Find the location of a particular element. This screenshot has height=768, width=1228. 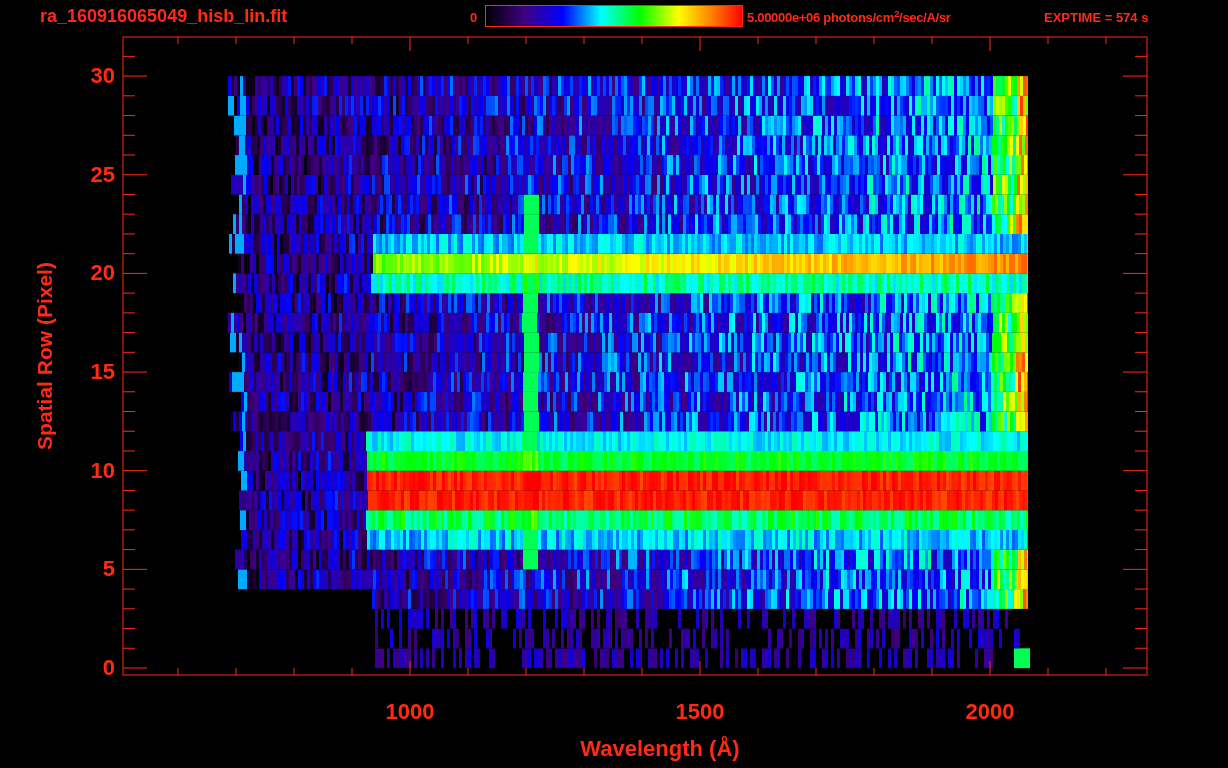

y-tick-label: 5 is located at coordinates (108, 569).